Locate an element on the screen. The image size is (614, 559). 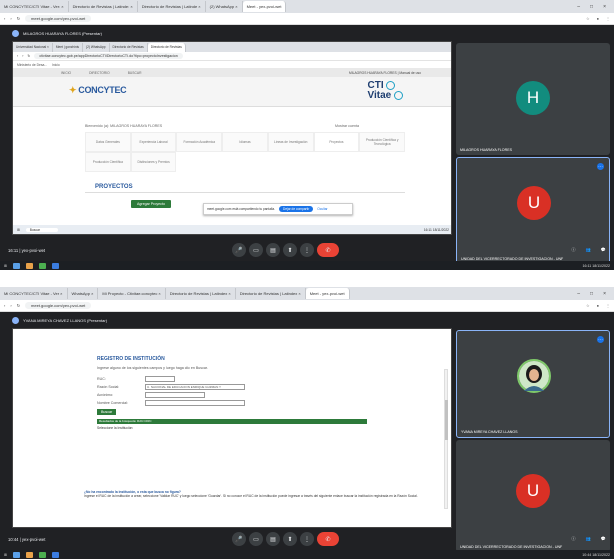
stop-sharing-button: Dejar de compartir is located at coordinates (296, 209).